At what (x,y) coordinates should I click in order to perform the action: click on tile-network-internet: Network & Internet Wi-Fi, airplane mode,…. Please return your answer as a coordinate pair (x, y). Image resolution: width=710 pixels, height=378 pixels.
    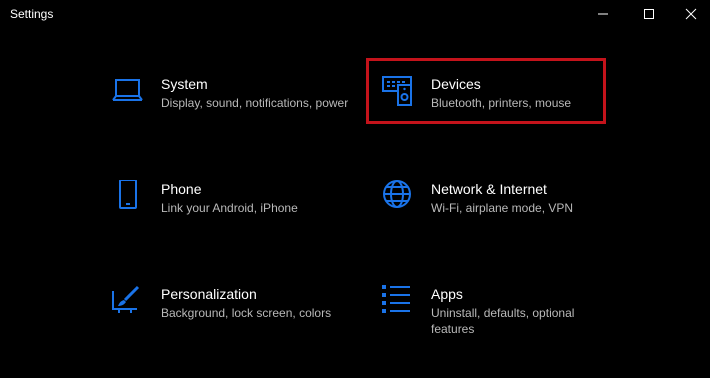
    Looking at the image, I should click on (499, 212).